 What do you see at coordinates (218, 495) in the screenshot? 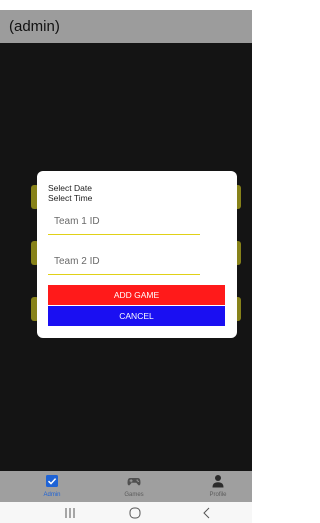
I see `nav-label-profile: Profile` at bounding box center [218, 495].